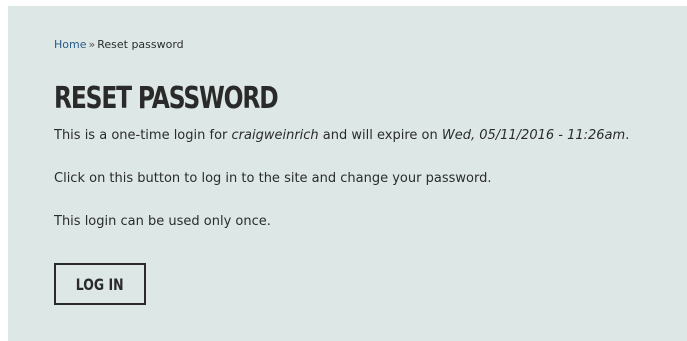 This screenshot has height=341, width=687. Describe the element at coordinates (166, 98) in the screenshot. I see `page-title: RESET PASSWORD` at that location.